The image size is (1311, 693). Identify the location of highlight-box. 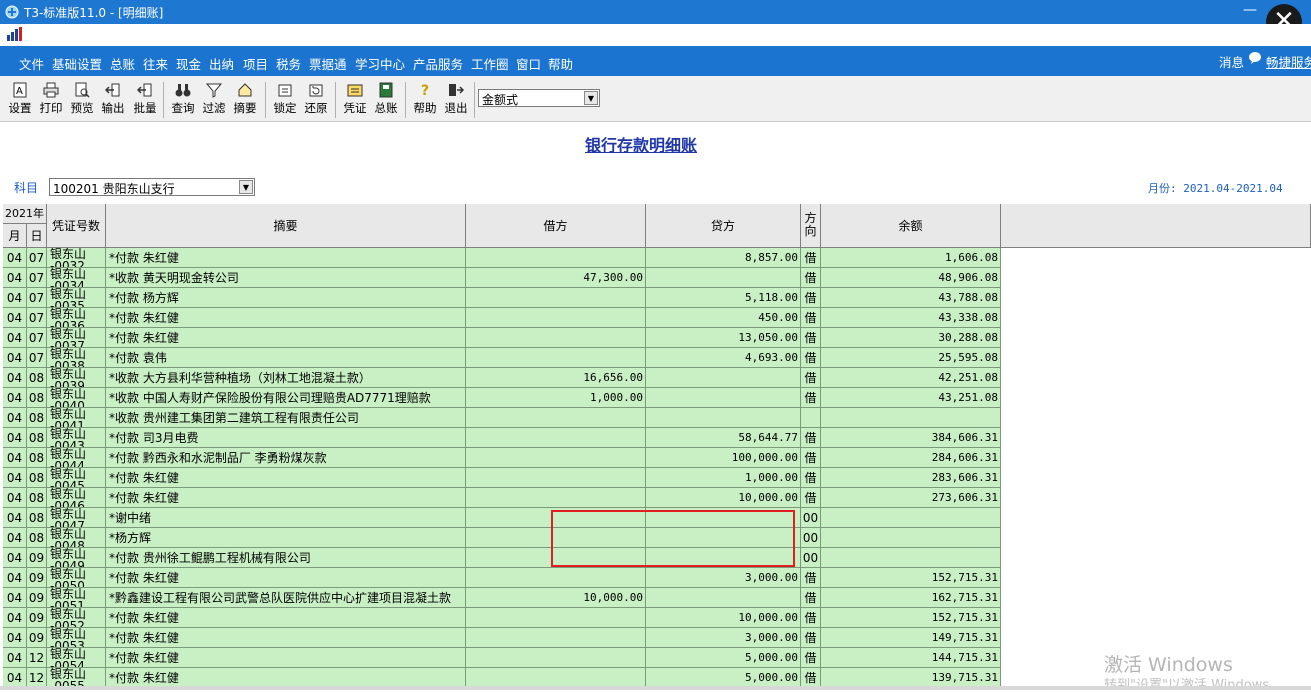
(673, 538).